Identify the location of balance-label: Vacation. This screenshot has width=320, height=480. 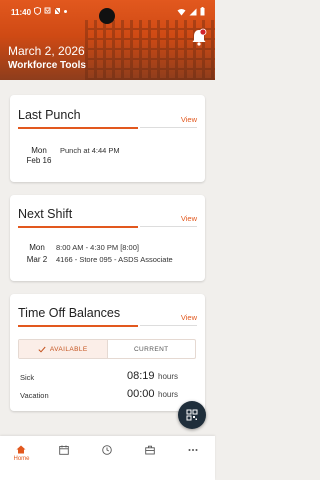
(34, 395).